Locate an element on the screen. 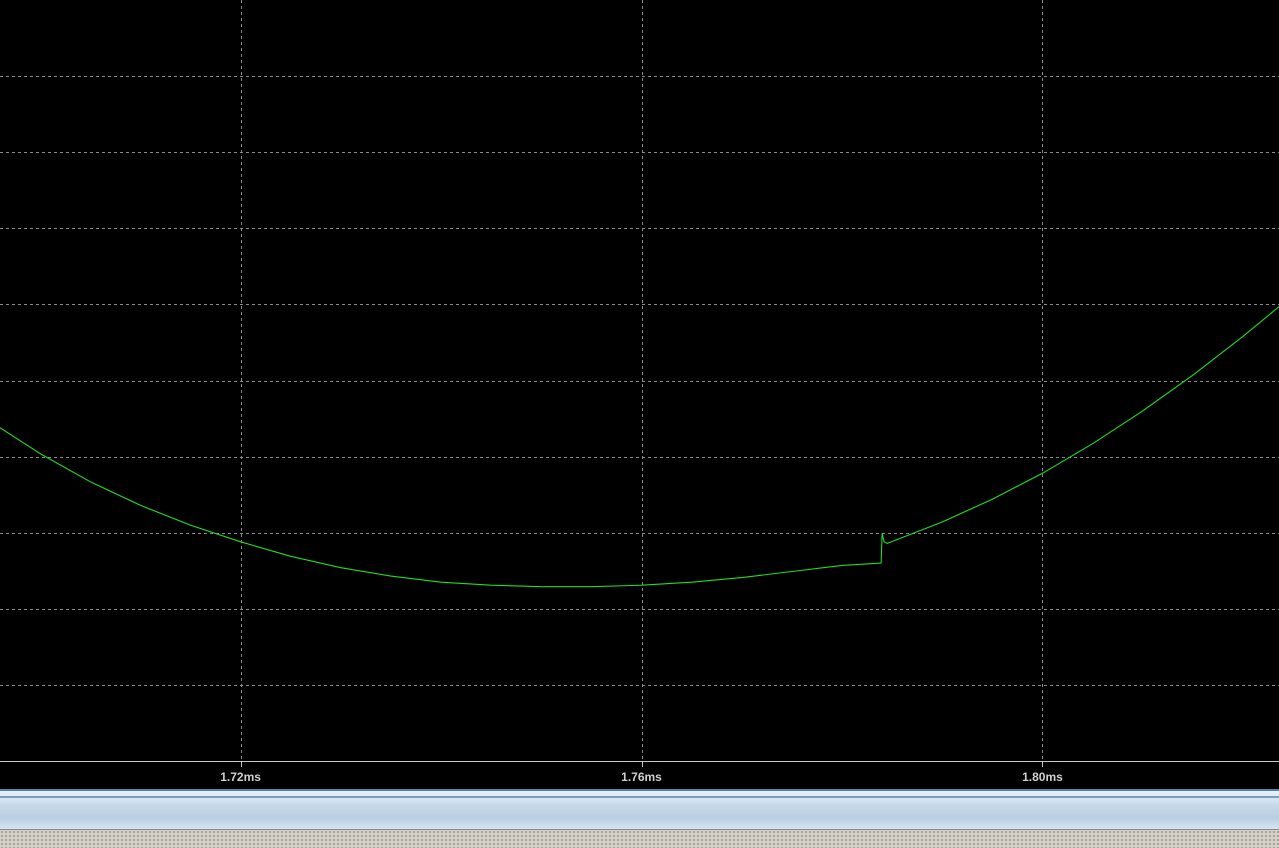 Image resolution: width=1279 pixels, height=848 pixels. x-axis: 1.72ms 1.76ms 1.80ms is located at coordinates (639, 775).